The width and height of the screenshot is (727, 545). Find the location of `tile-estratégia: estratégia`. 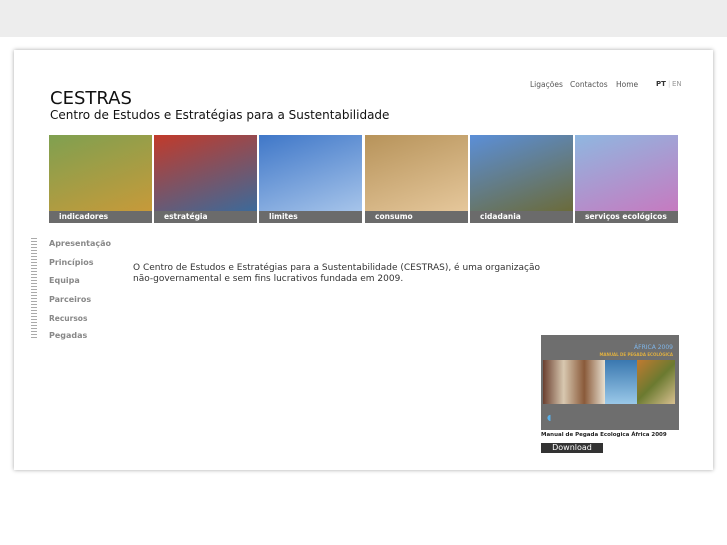

tile-estratégia: estratégia is located at coordinates (205, 179).